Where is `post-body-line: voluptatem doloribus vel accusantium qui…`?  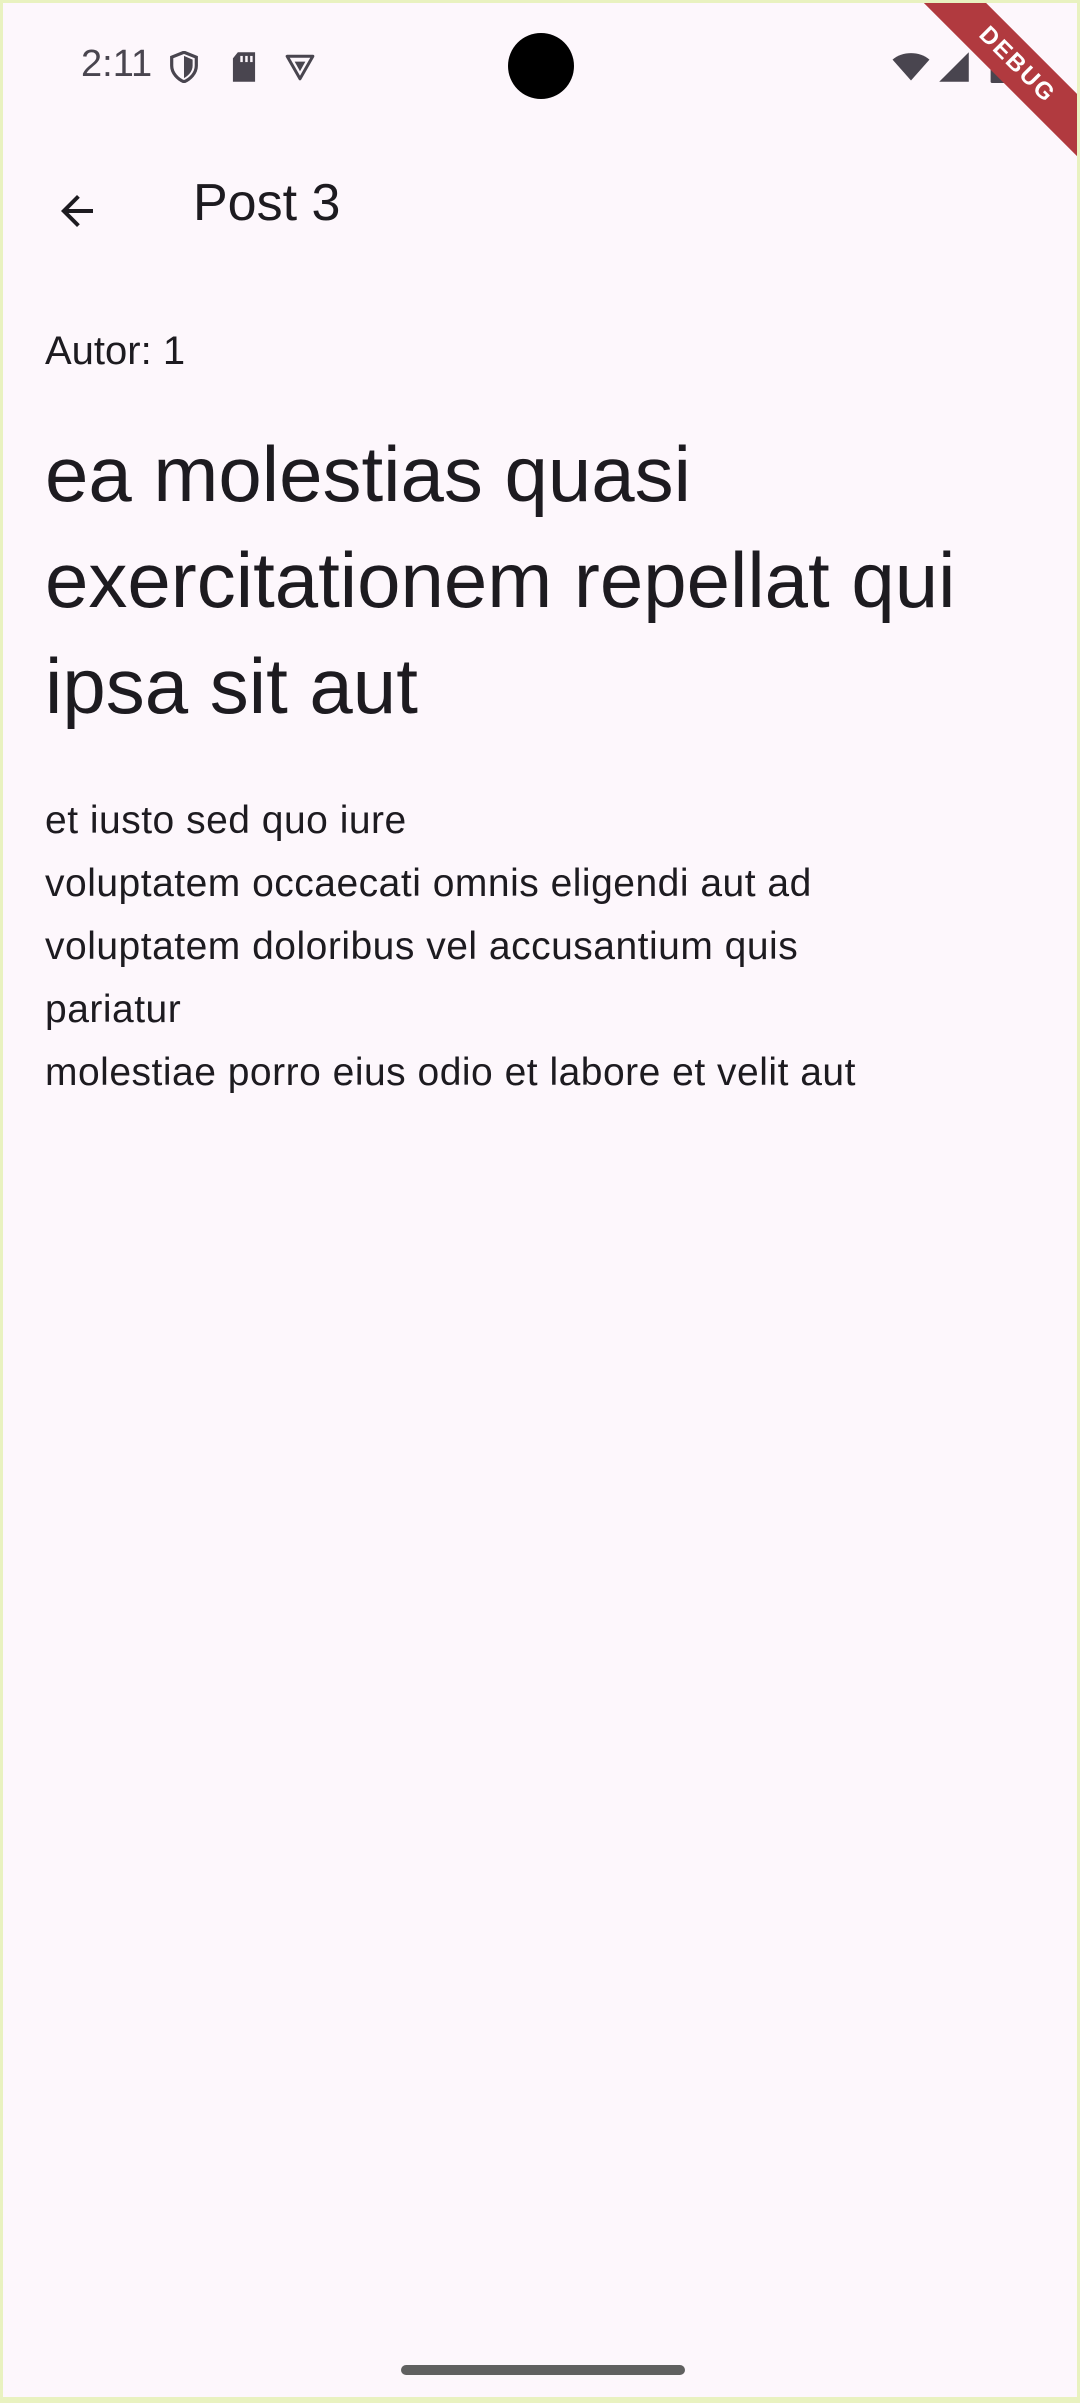 post-body-line: voluptatem doloribus vel accusantium qui… is located at coordinates (422, 978).